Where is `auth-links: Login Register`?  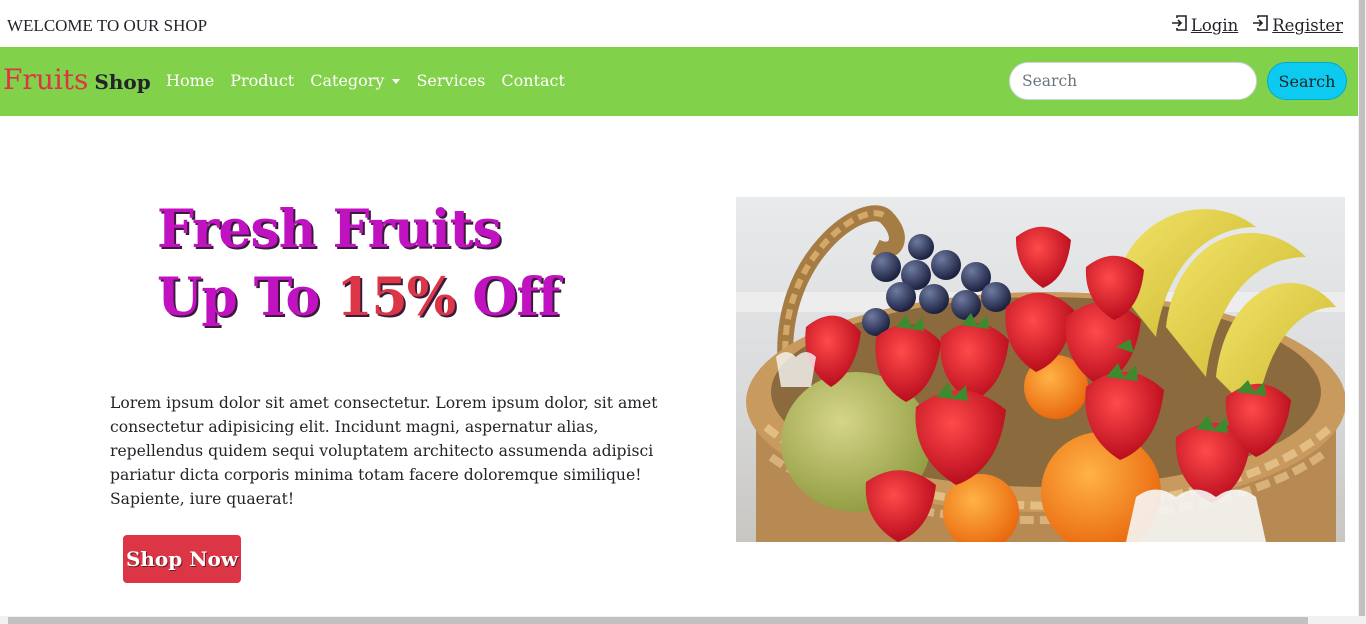
auth-links: Login Register is located at coordinates (1257, 25).